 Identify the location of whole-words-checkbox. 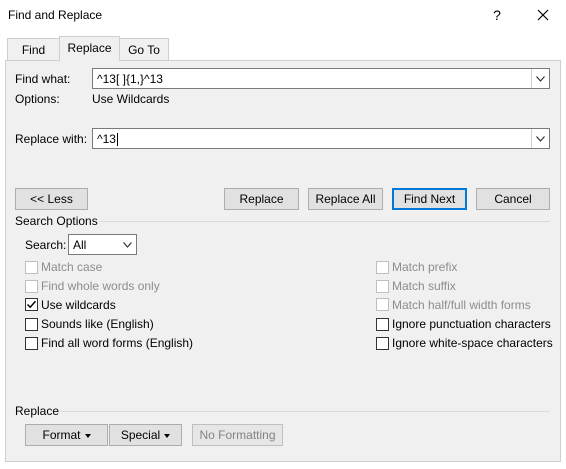
(31, 286).